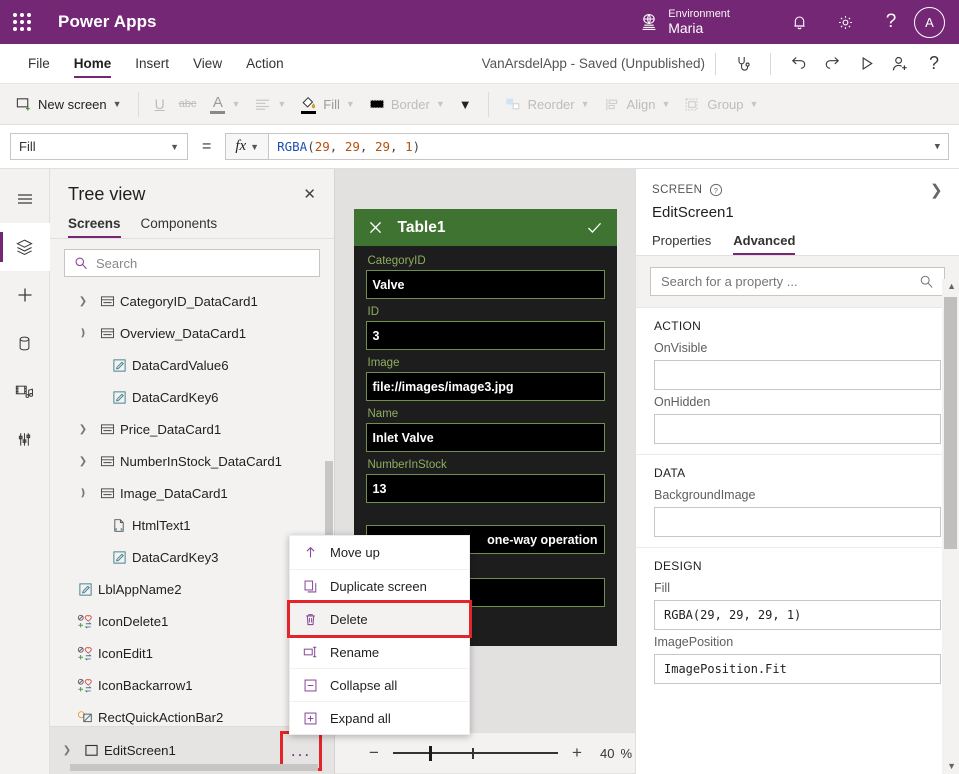 The width and height of the screenshot is (959, 774). What do you see at coordinates (485, 284) in the screenshot?
I see `field-input: Valve` at bounding box center [485, 284].